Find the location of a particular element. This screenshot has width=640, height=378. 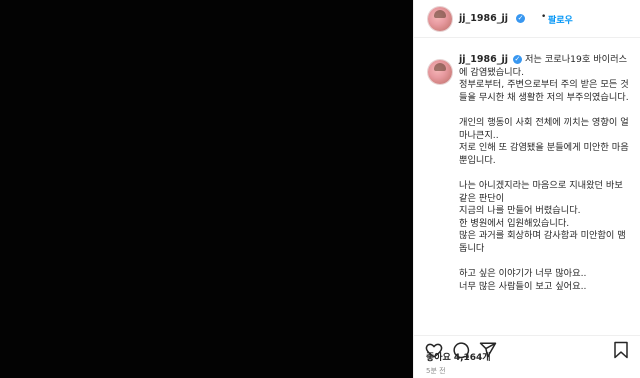

save-button is located at coordinates (621, 350).